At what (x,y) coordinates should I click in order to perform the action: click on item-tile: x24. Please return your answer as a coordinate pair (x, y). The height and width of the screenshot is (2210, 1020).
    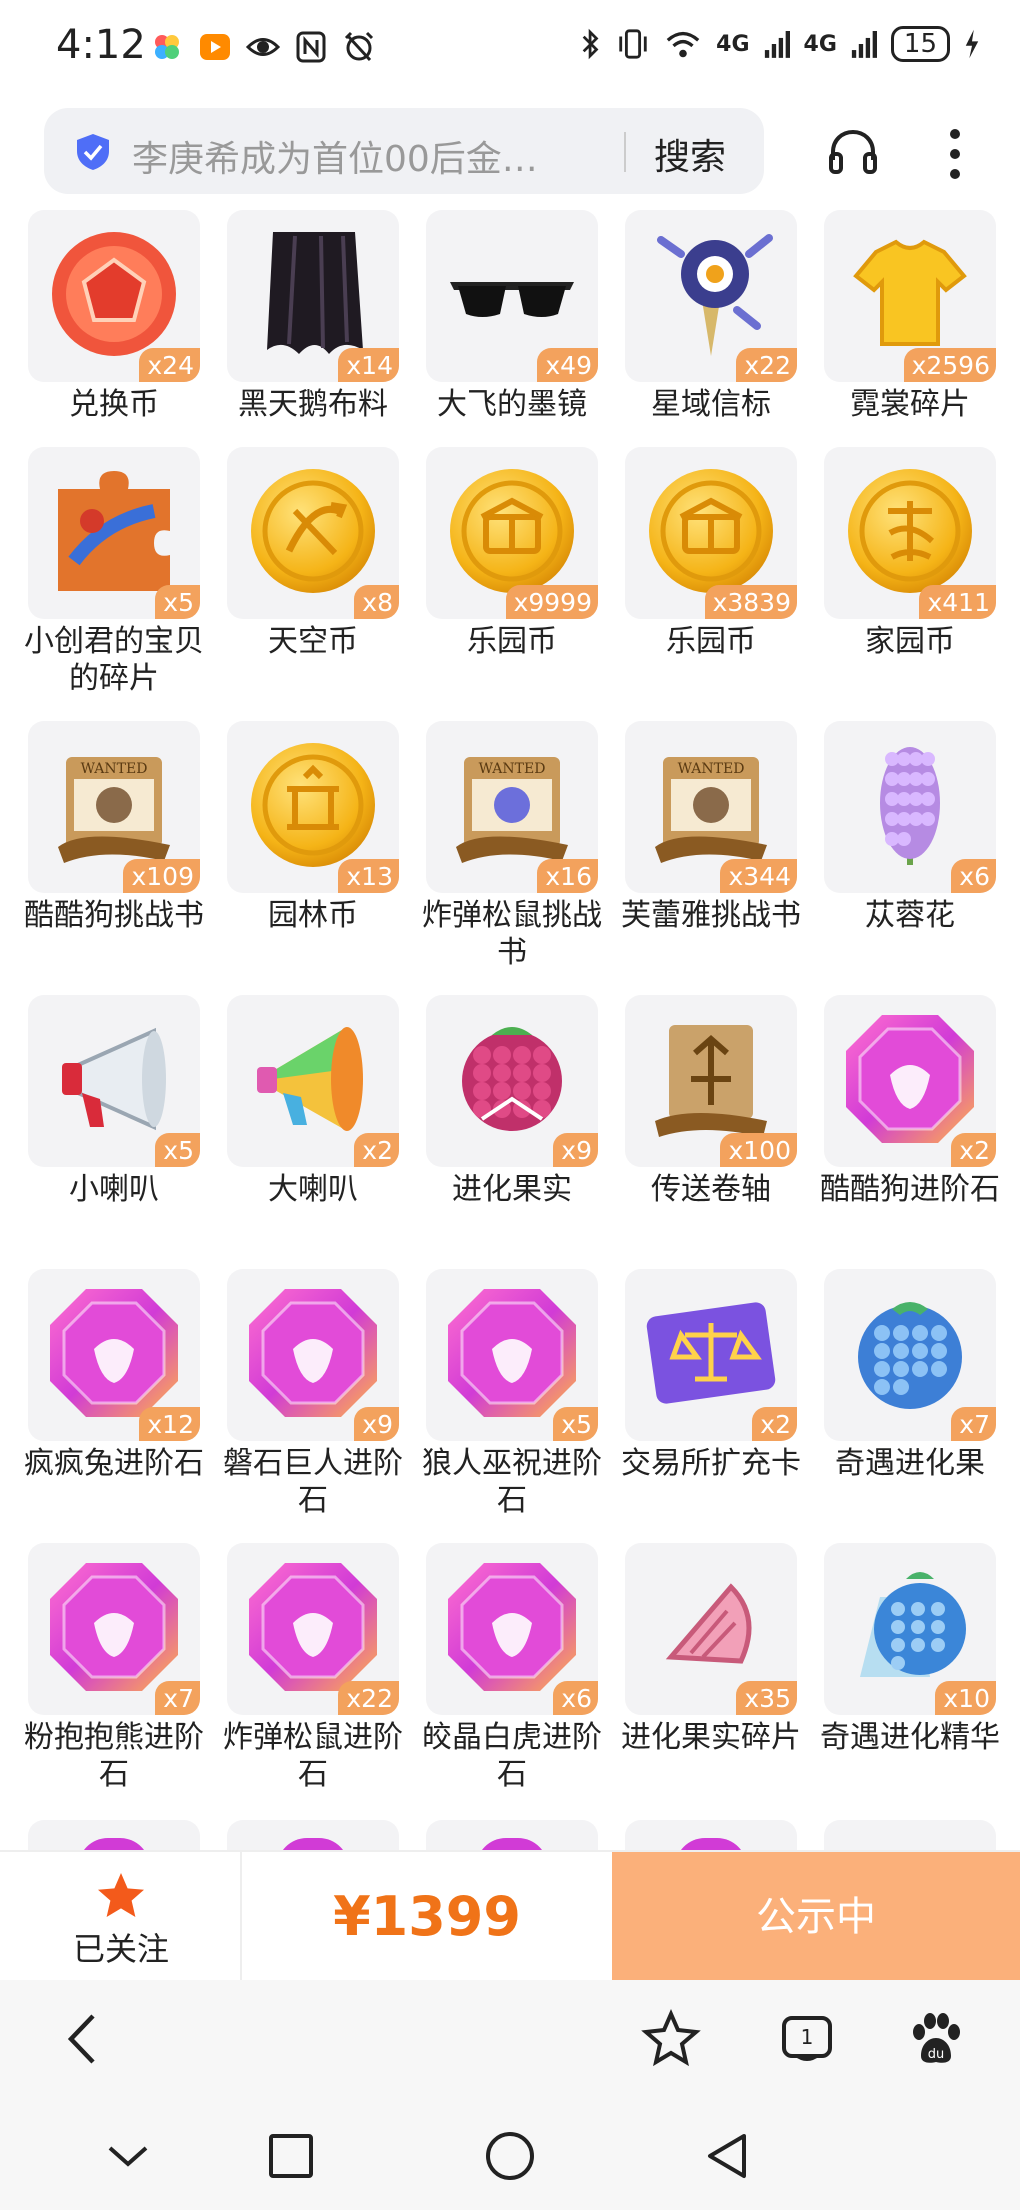
    Looking at the image, I should click on (114, 296).